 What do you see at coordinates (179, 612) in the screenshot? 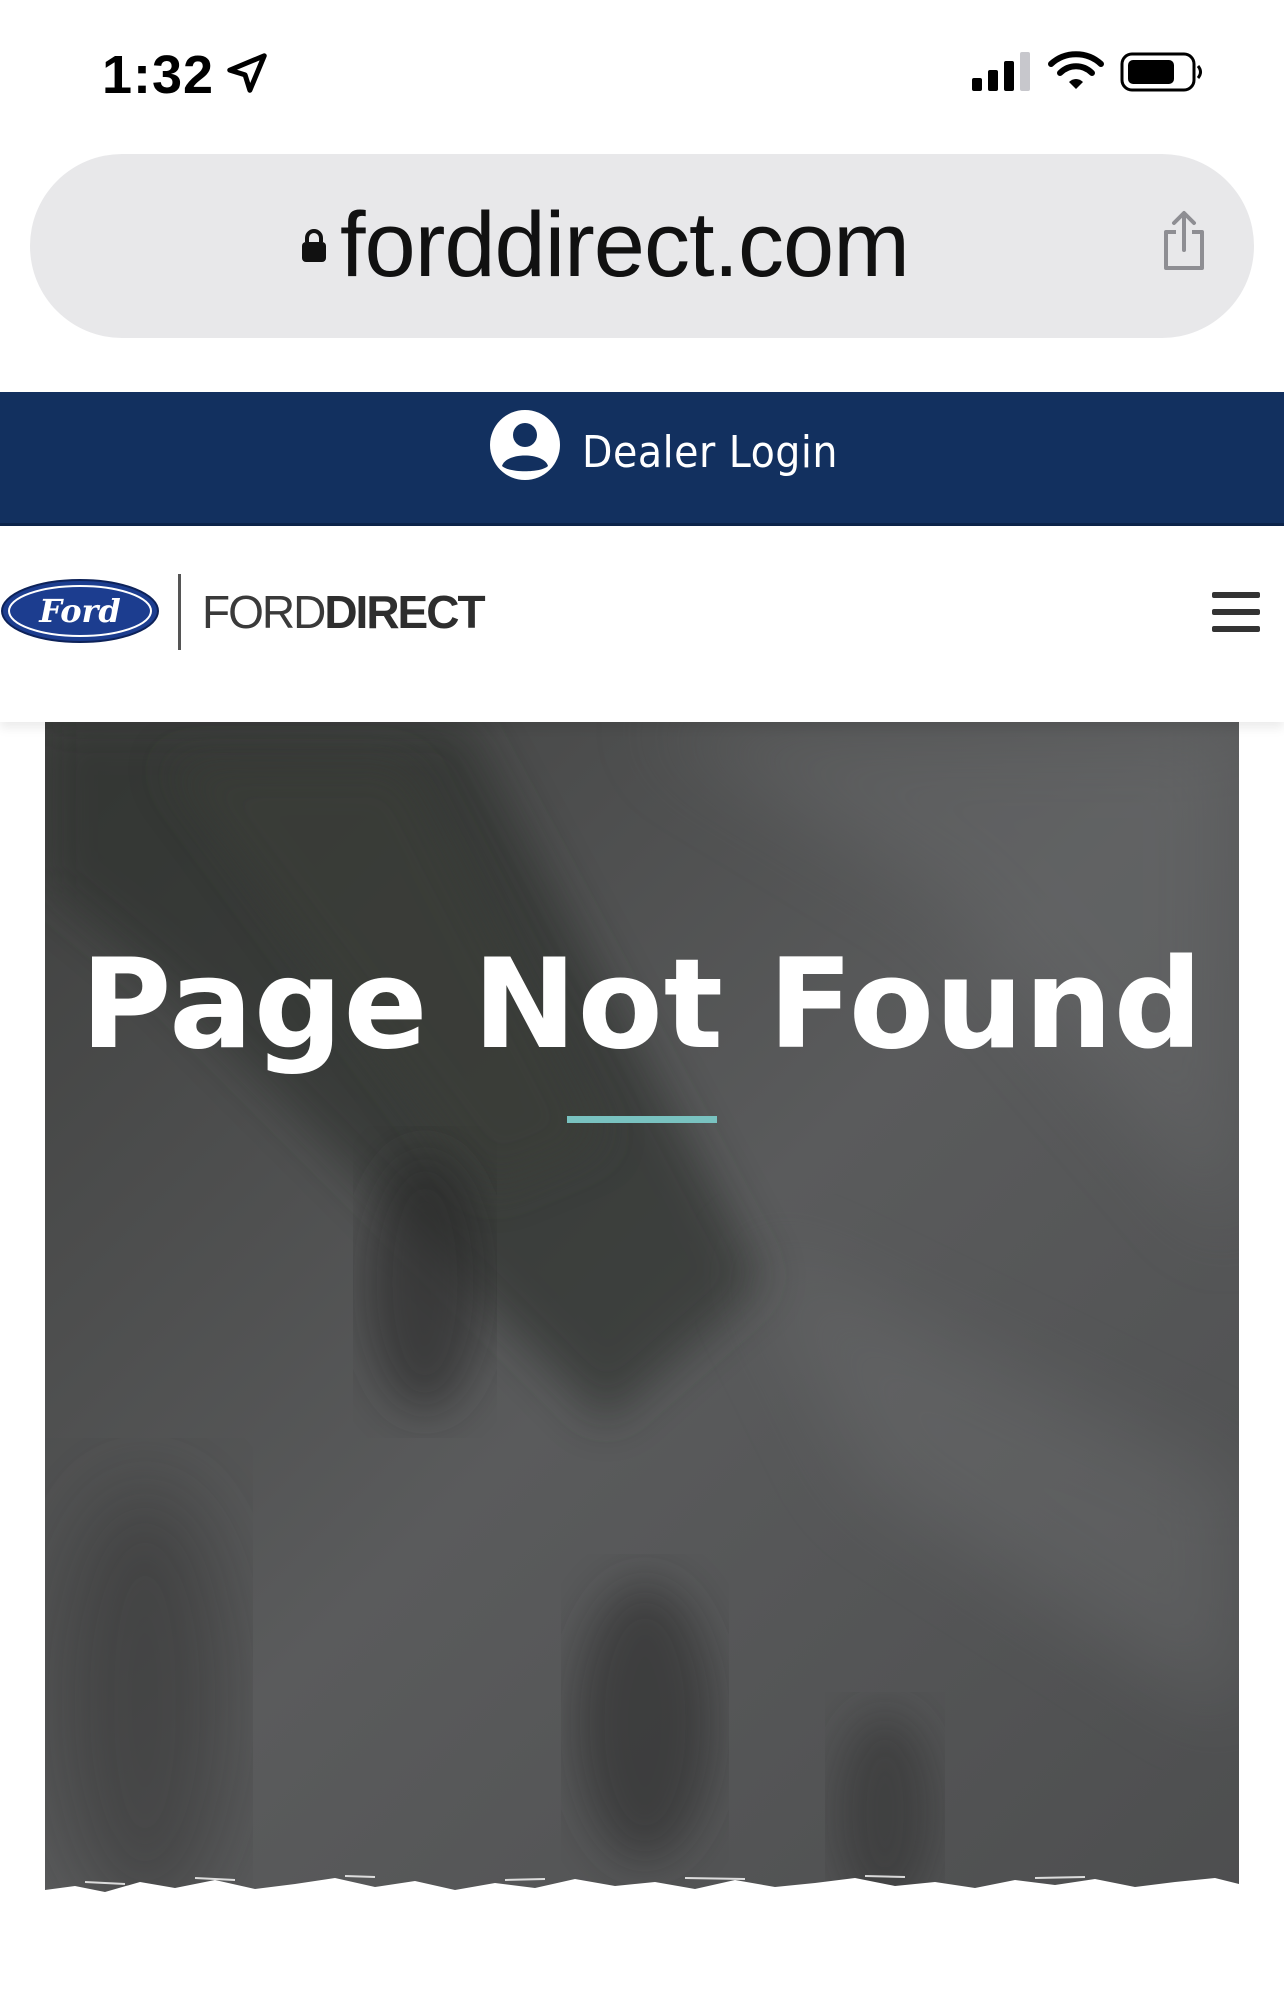
I see `logo-divider` at bounding box center [179, 612].